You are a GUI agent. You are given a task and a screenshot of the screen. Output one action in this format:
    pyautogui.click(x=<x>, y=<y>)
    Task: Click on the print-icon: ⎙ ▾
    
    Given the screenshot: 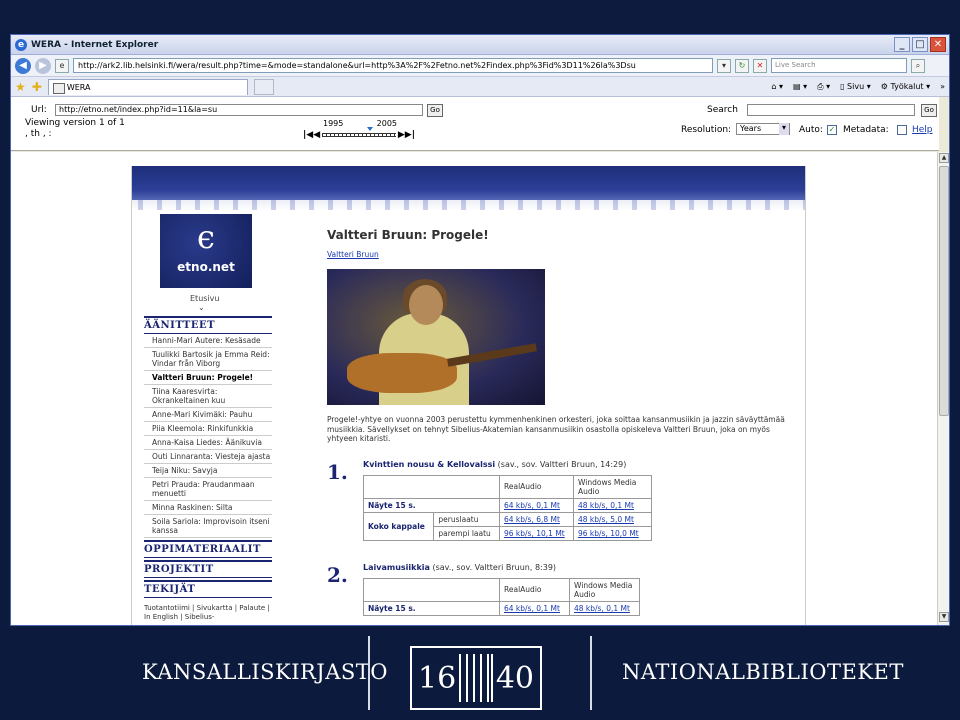 What is the action you would take?
    pyautogui.click(x=823, y=87)
    